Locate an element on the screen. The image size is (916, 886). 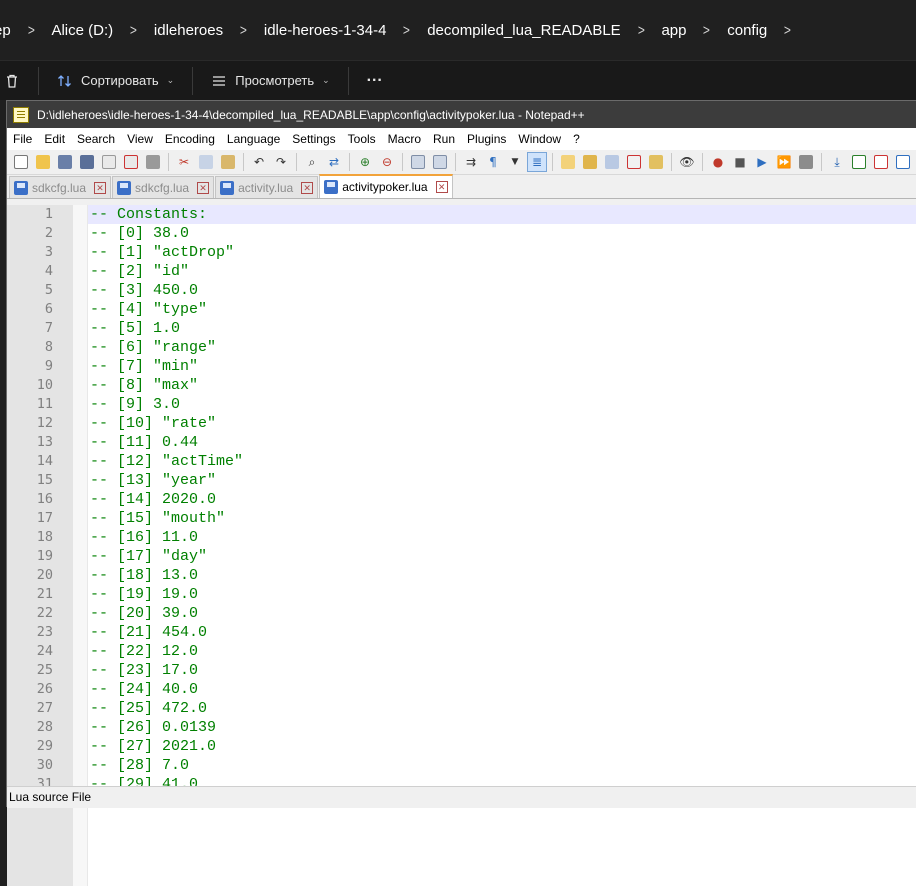
function-list-icon is located at coordinates (634, 162).